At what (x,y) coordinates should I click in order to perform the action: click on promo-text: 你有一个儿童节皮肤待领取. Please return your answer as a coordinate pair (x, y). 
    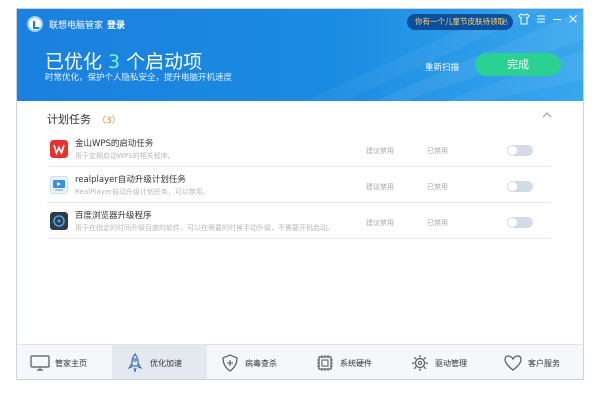
    Looking at the image, I should click on (460, 21).